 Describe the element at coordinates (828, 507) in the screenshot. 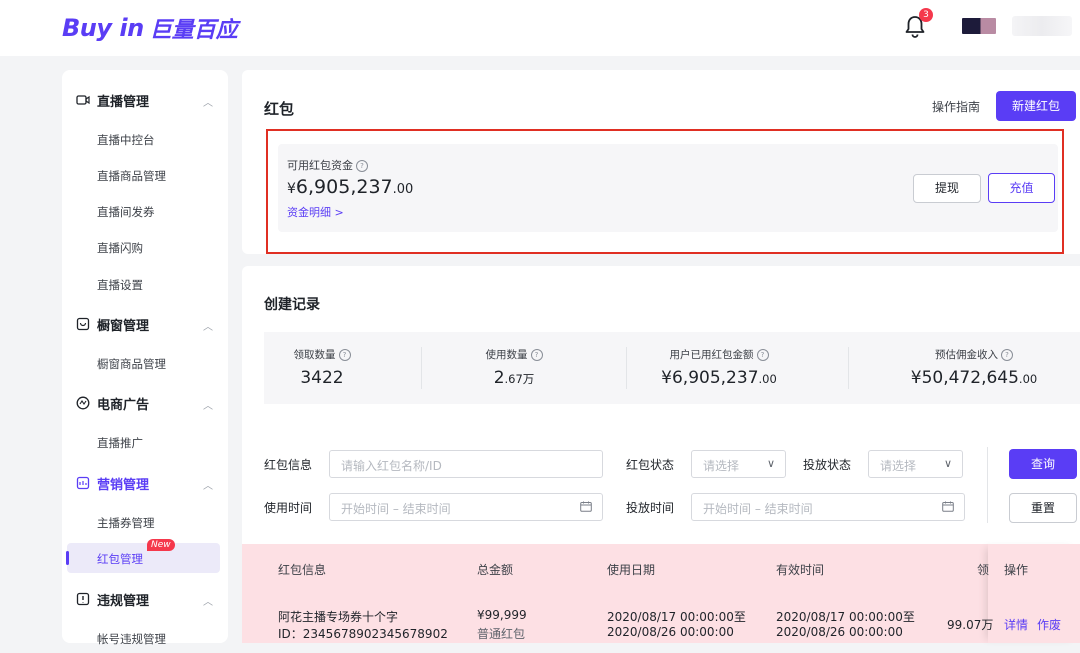

I see `delivery-time-range-picker: 开始时间 – 结束时间` at that location.